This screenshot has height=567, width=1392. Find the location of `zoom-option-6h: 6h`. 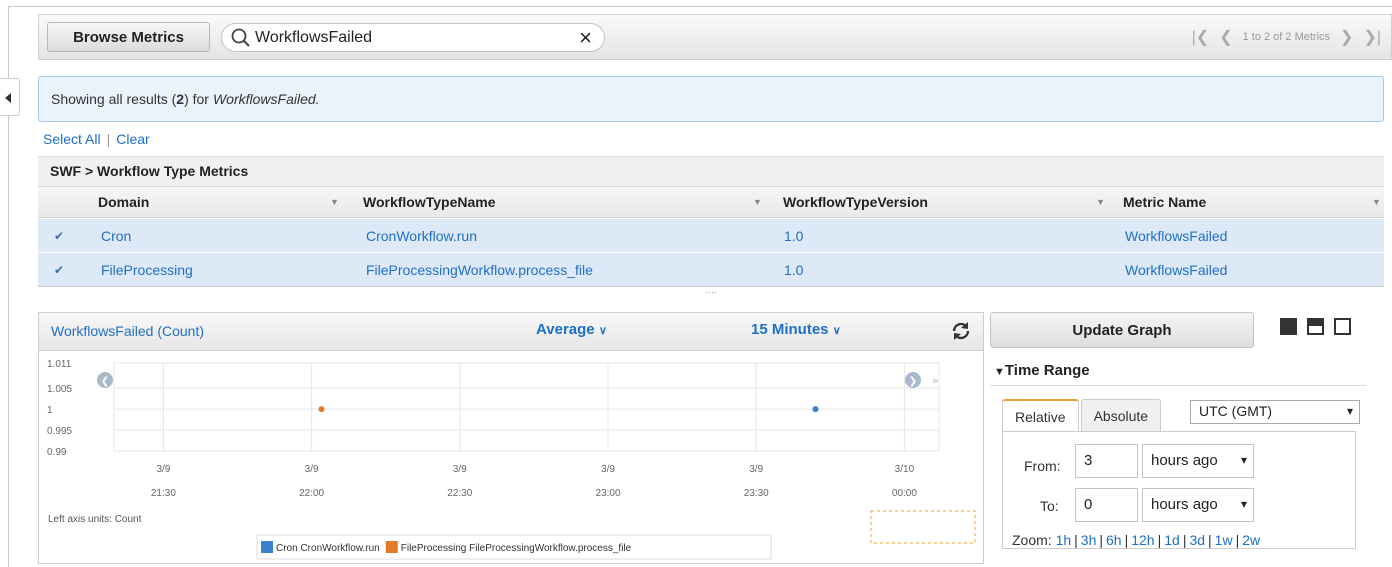

zoom-option-6h: 6h is located at coordinates (1114, 540).